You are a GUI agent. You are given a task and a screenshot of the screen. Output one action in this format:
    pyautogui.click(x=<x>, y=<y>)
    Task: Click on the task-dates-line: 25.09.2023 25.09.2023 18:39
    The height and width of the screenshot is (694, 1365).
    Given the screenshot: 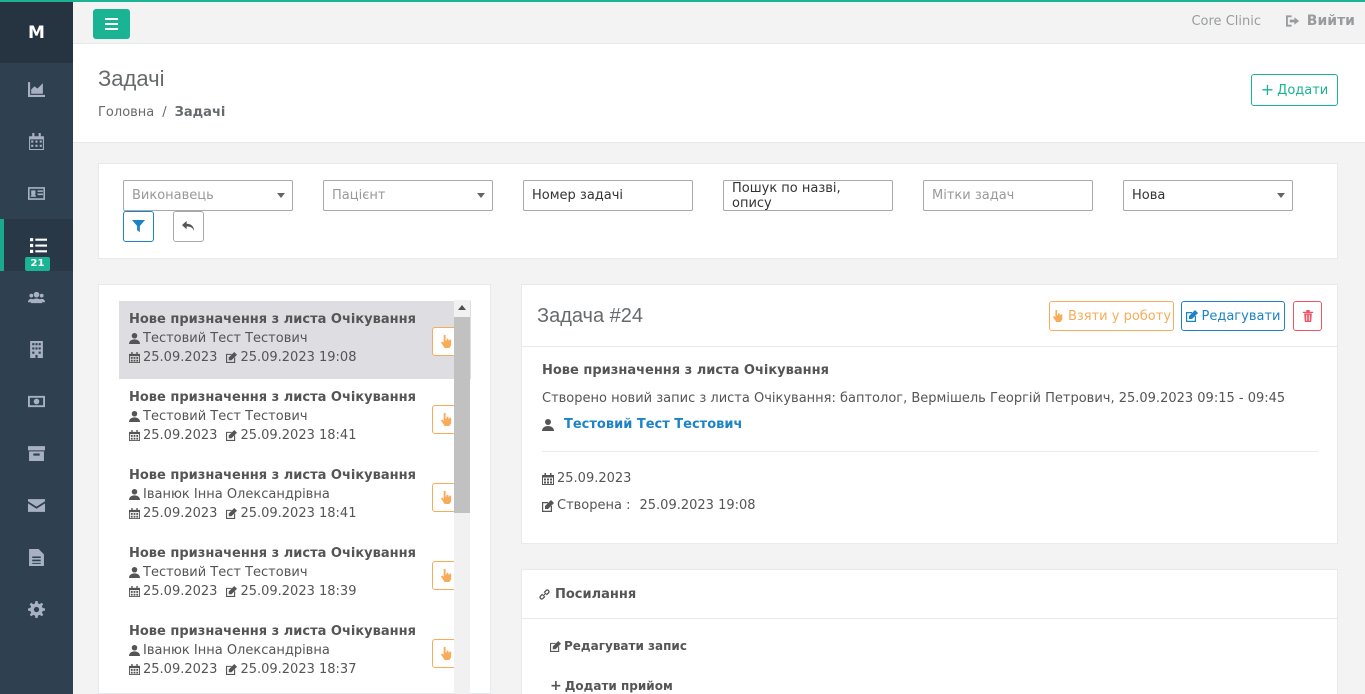 What is the action you would take?
    pyautogui.click(x=295, y=591)
    